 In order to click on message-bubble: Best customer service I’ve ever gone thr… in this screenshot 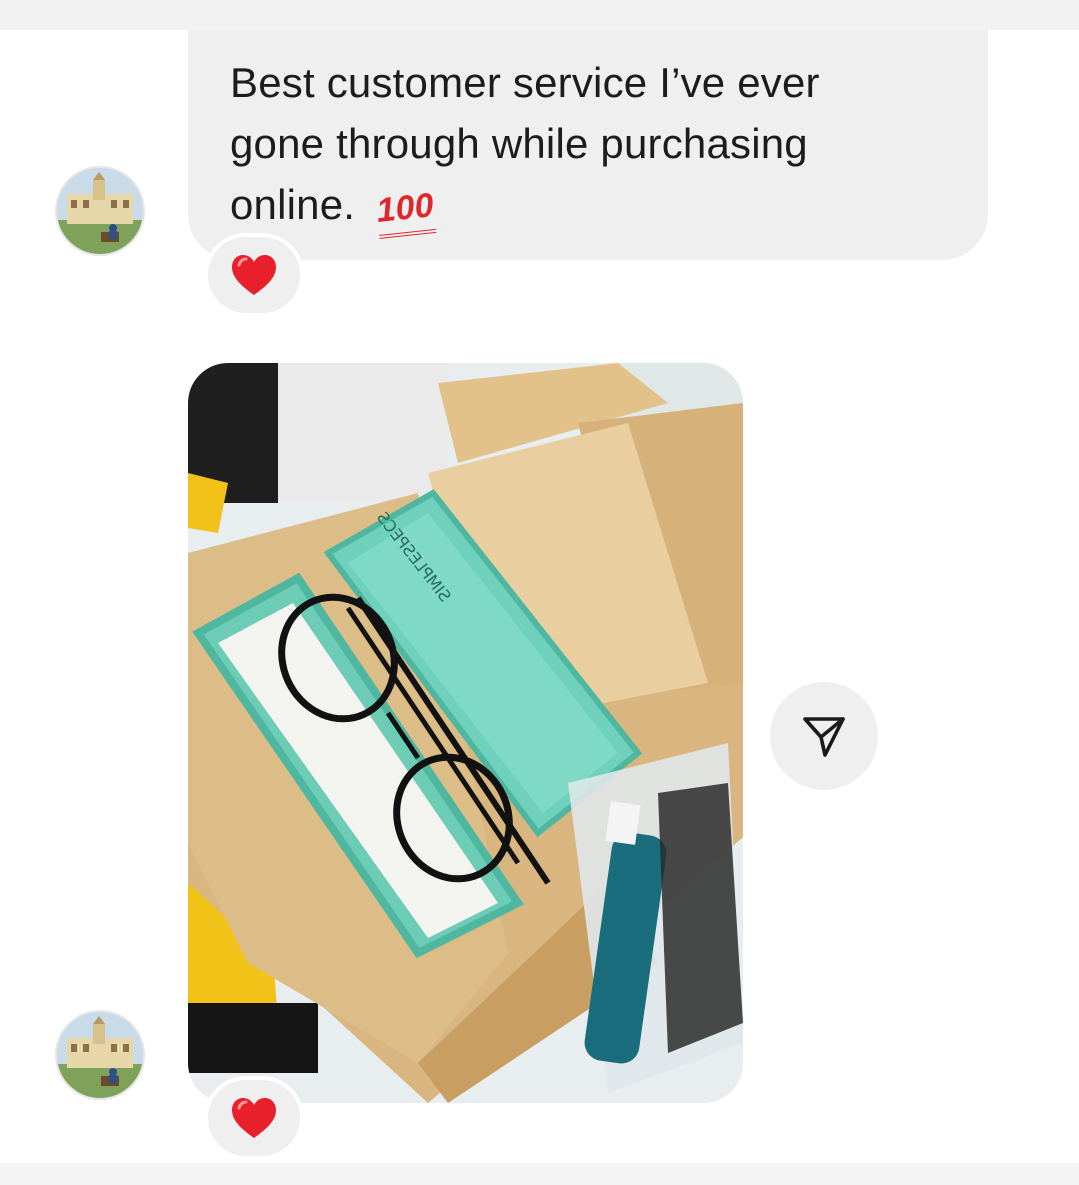, I will do `click(588, 145)`.